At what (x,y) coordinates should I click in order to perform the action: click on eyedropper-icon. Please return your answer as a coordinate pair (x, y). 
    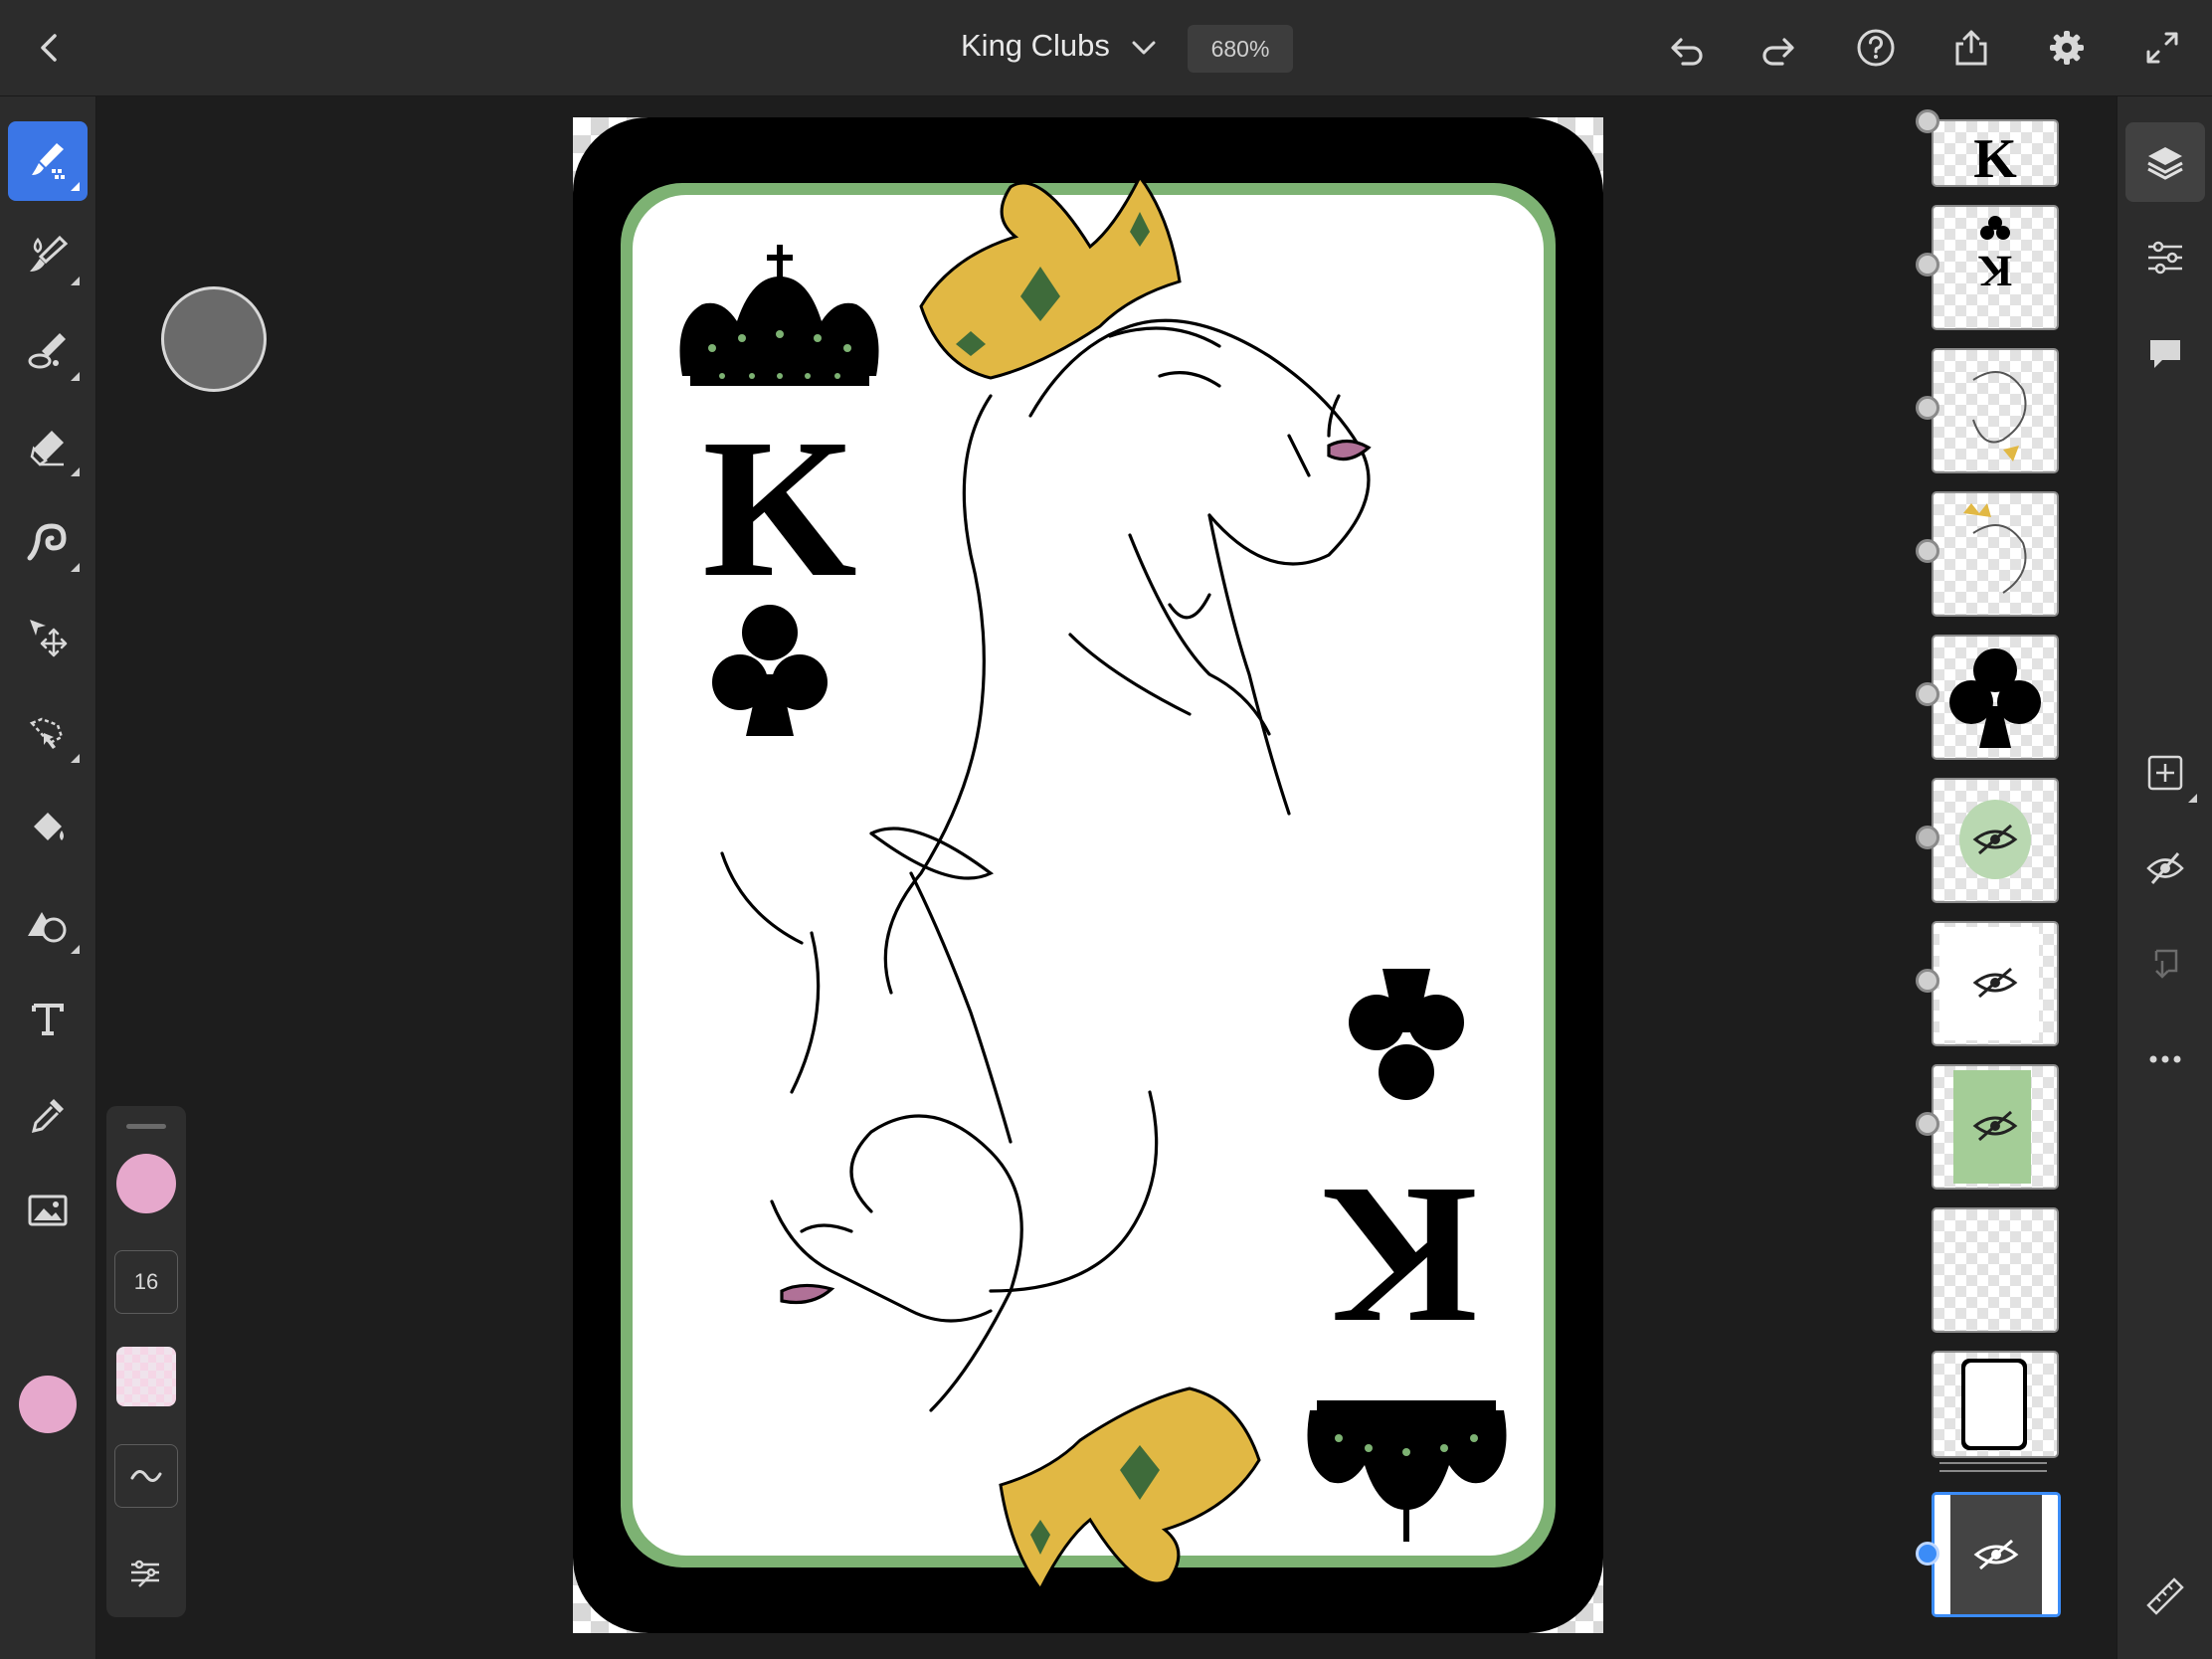
    Looking at the image, I should click on (48, 1115).